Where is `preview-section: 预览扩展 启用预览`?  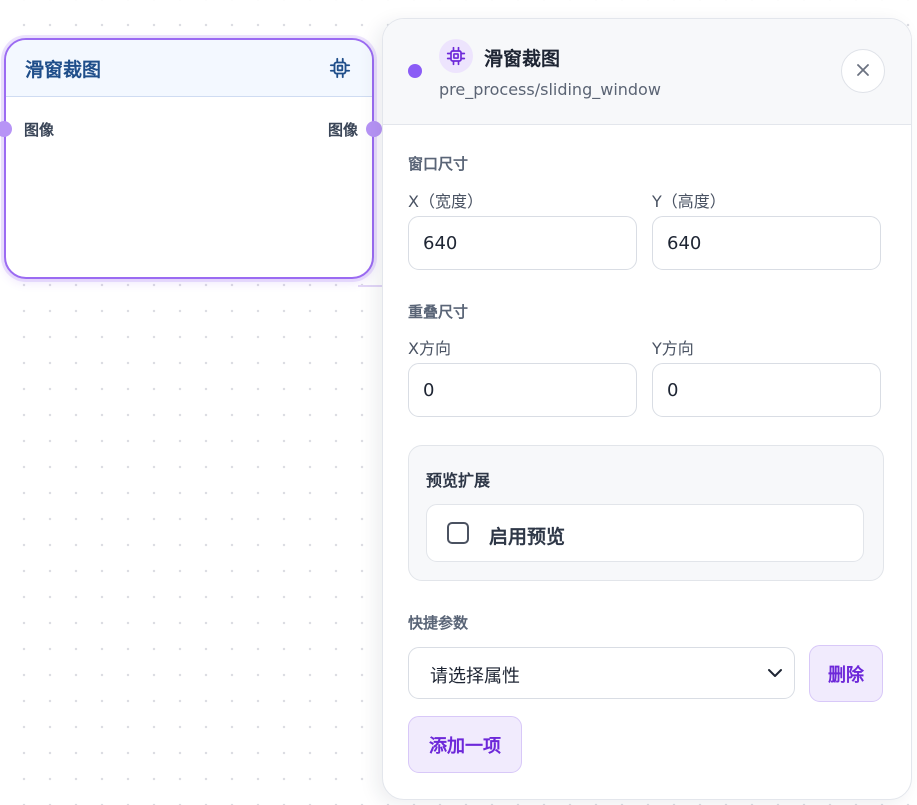 preview-section: 预览扩展 启用预览 is located at coordinates (646, 513).